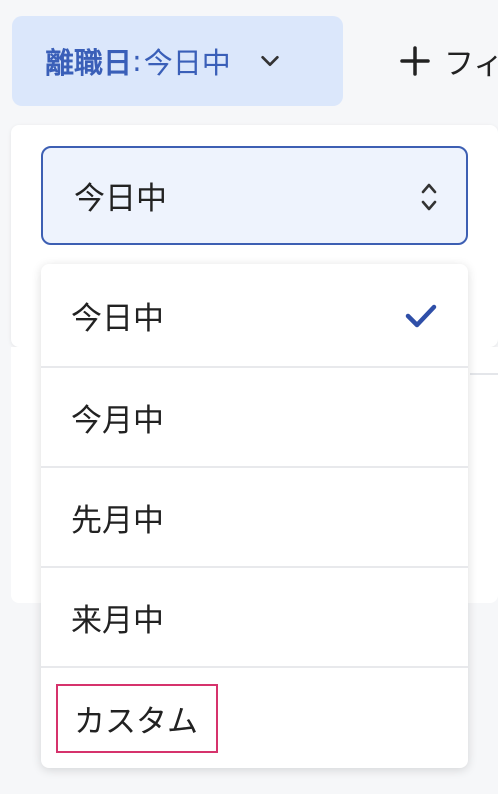 The image size is (498, 794). I want to click on menu-item-label: 今日中, so click(117, 318).